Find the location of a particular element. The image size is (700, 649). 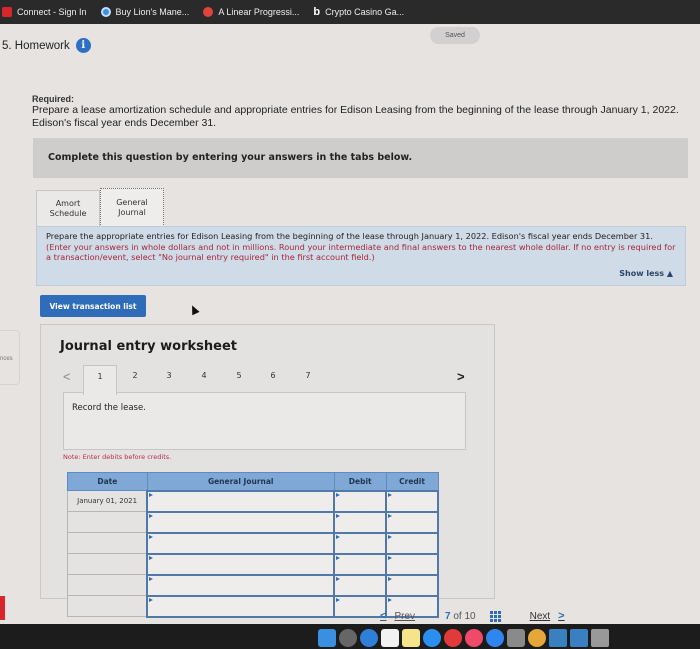

grid-icon is located at coordinates (495, 616).